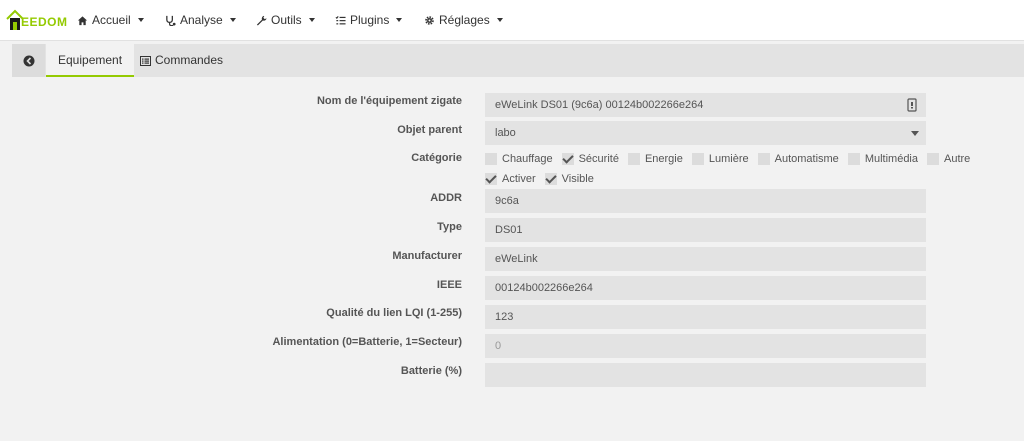 The height and width of the screenshot is (441, 1024). What do you see at coordinates (449, 285) in the screenshot?
I see `ieee-label: IEEE` at bounding box center [449, 285].